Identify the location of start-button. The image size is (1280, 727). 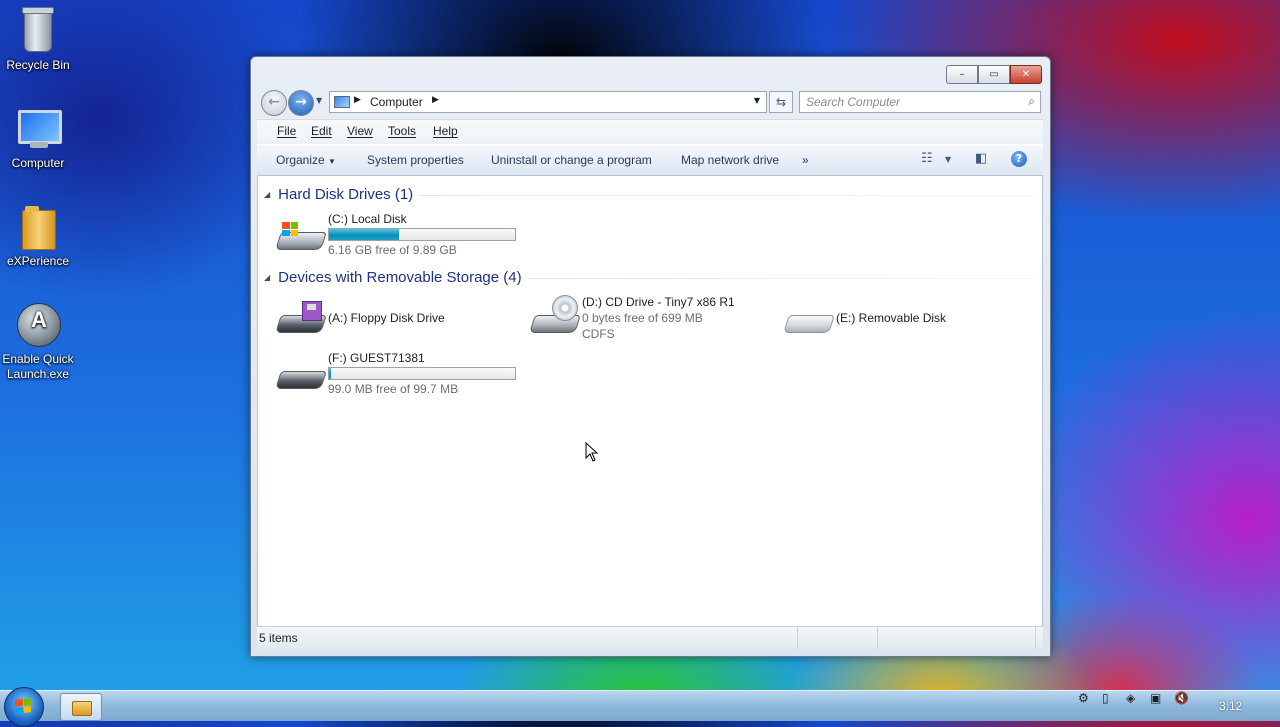
(24, 707).